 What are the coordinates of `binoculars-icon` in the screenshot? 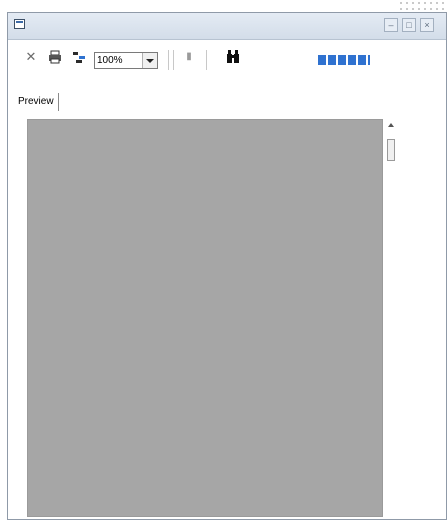 It's located at (233, 57).